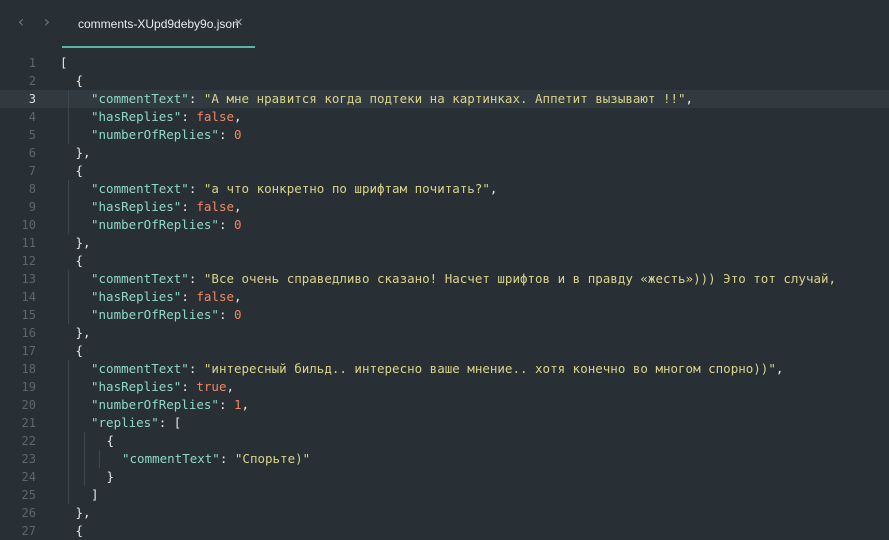 The image size is (889, 540). What do you see at coordinates (47, 22) in the screenshot?
I see `forward-arrow-icon: ›` at bounding box center [47, 22].